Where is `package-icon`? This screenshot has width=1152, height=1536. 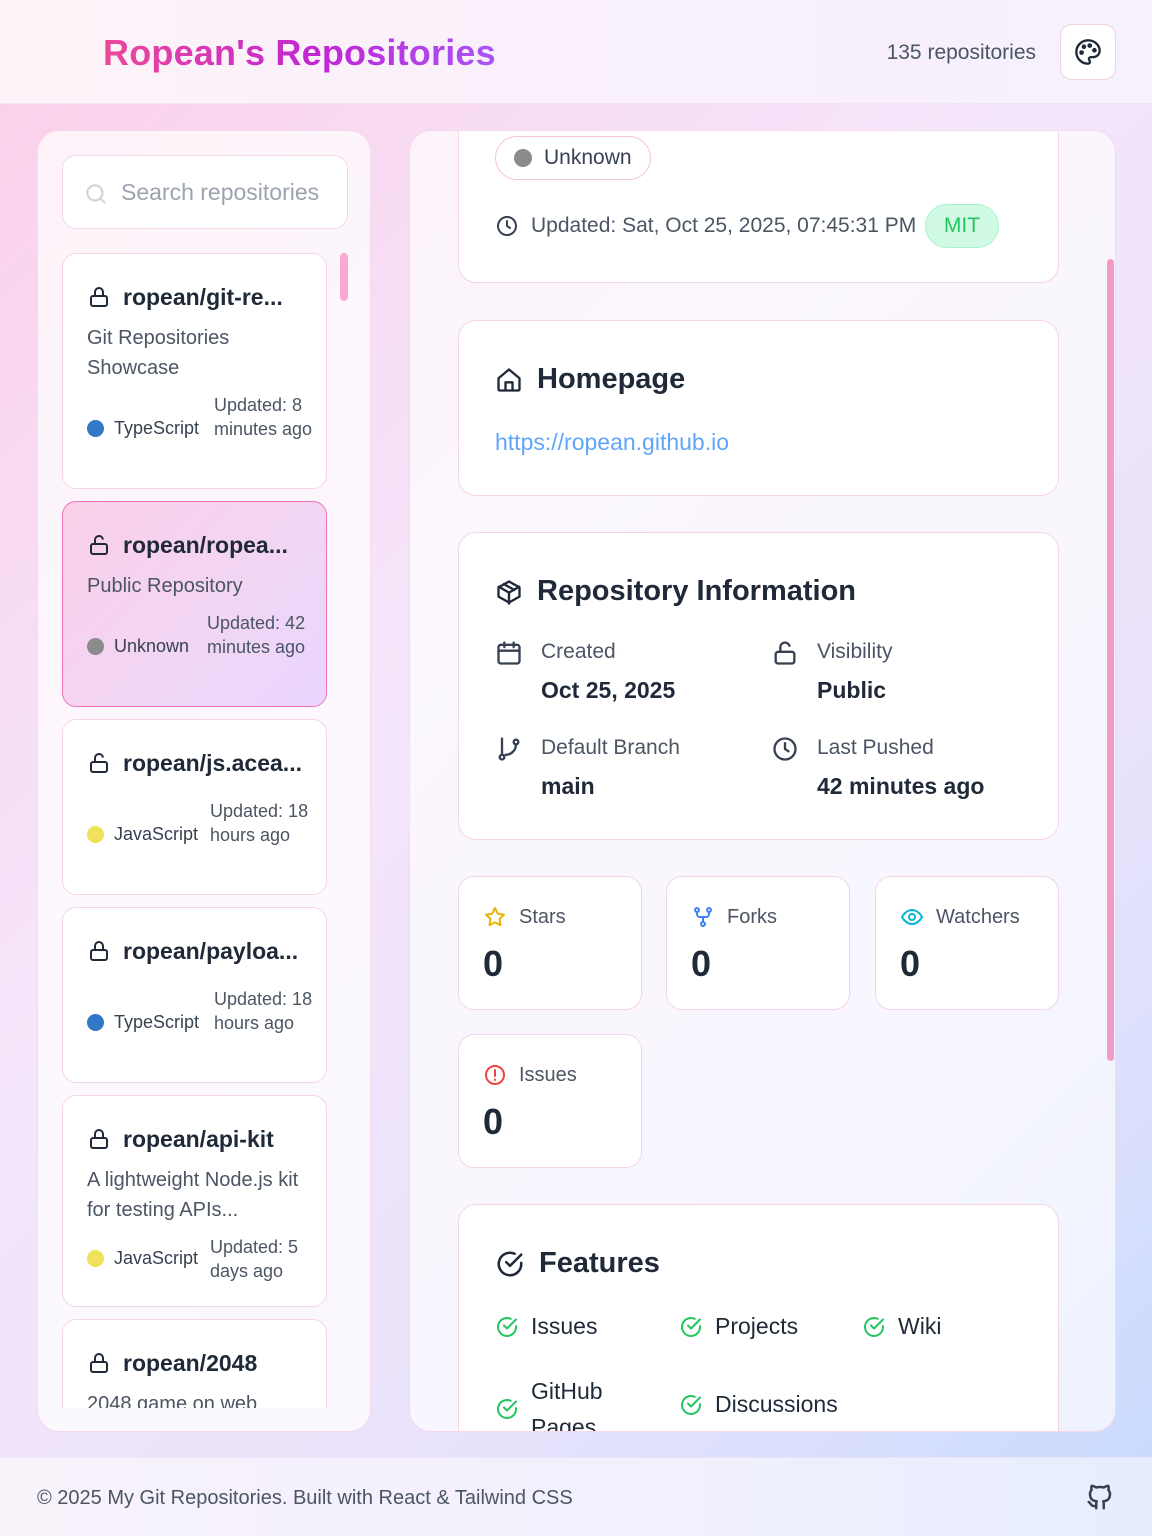
package-icon is located at coordinates (509, 592).